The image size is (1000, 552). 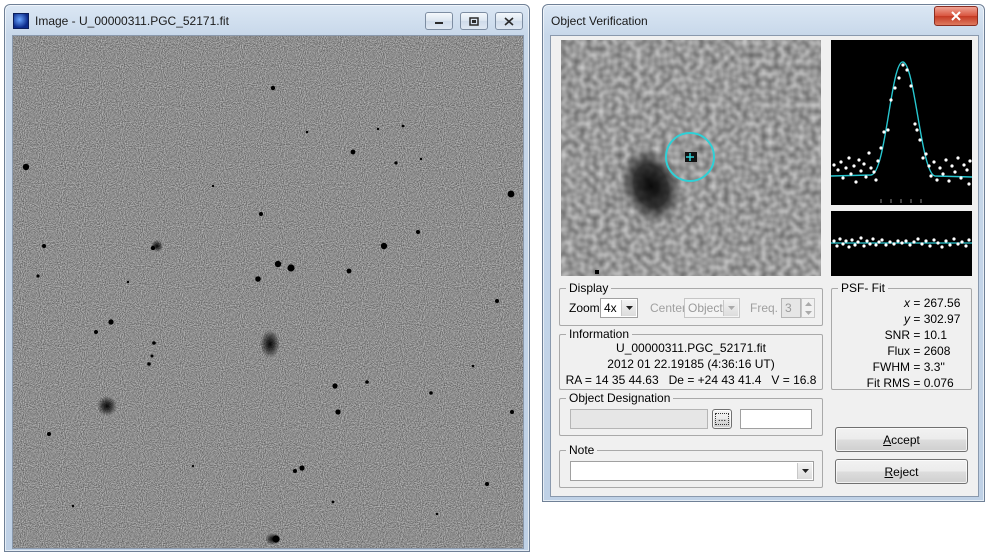 What do you see at coordinates (597, 272) in the screenshot?
I see `pixel-marker` at bounding box center [597, 272].